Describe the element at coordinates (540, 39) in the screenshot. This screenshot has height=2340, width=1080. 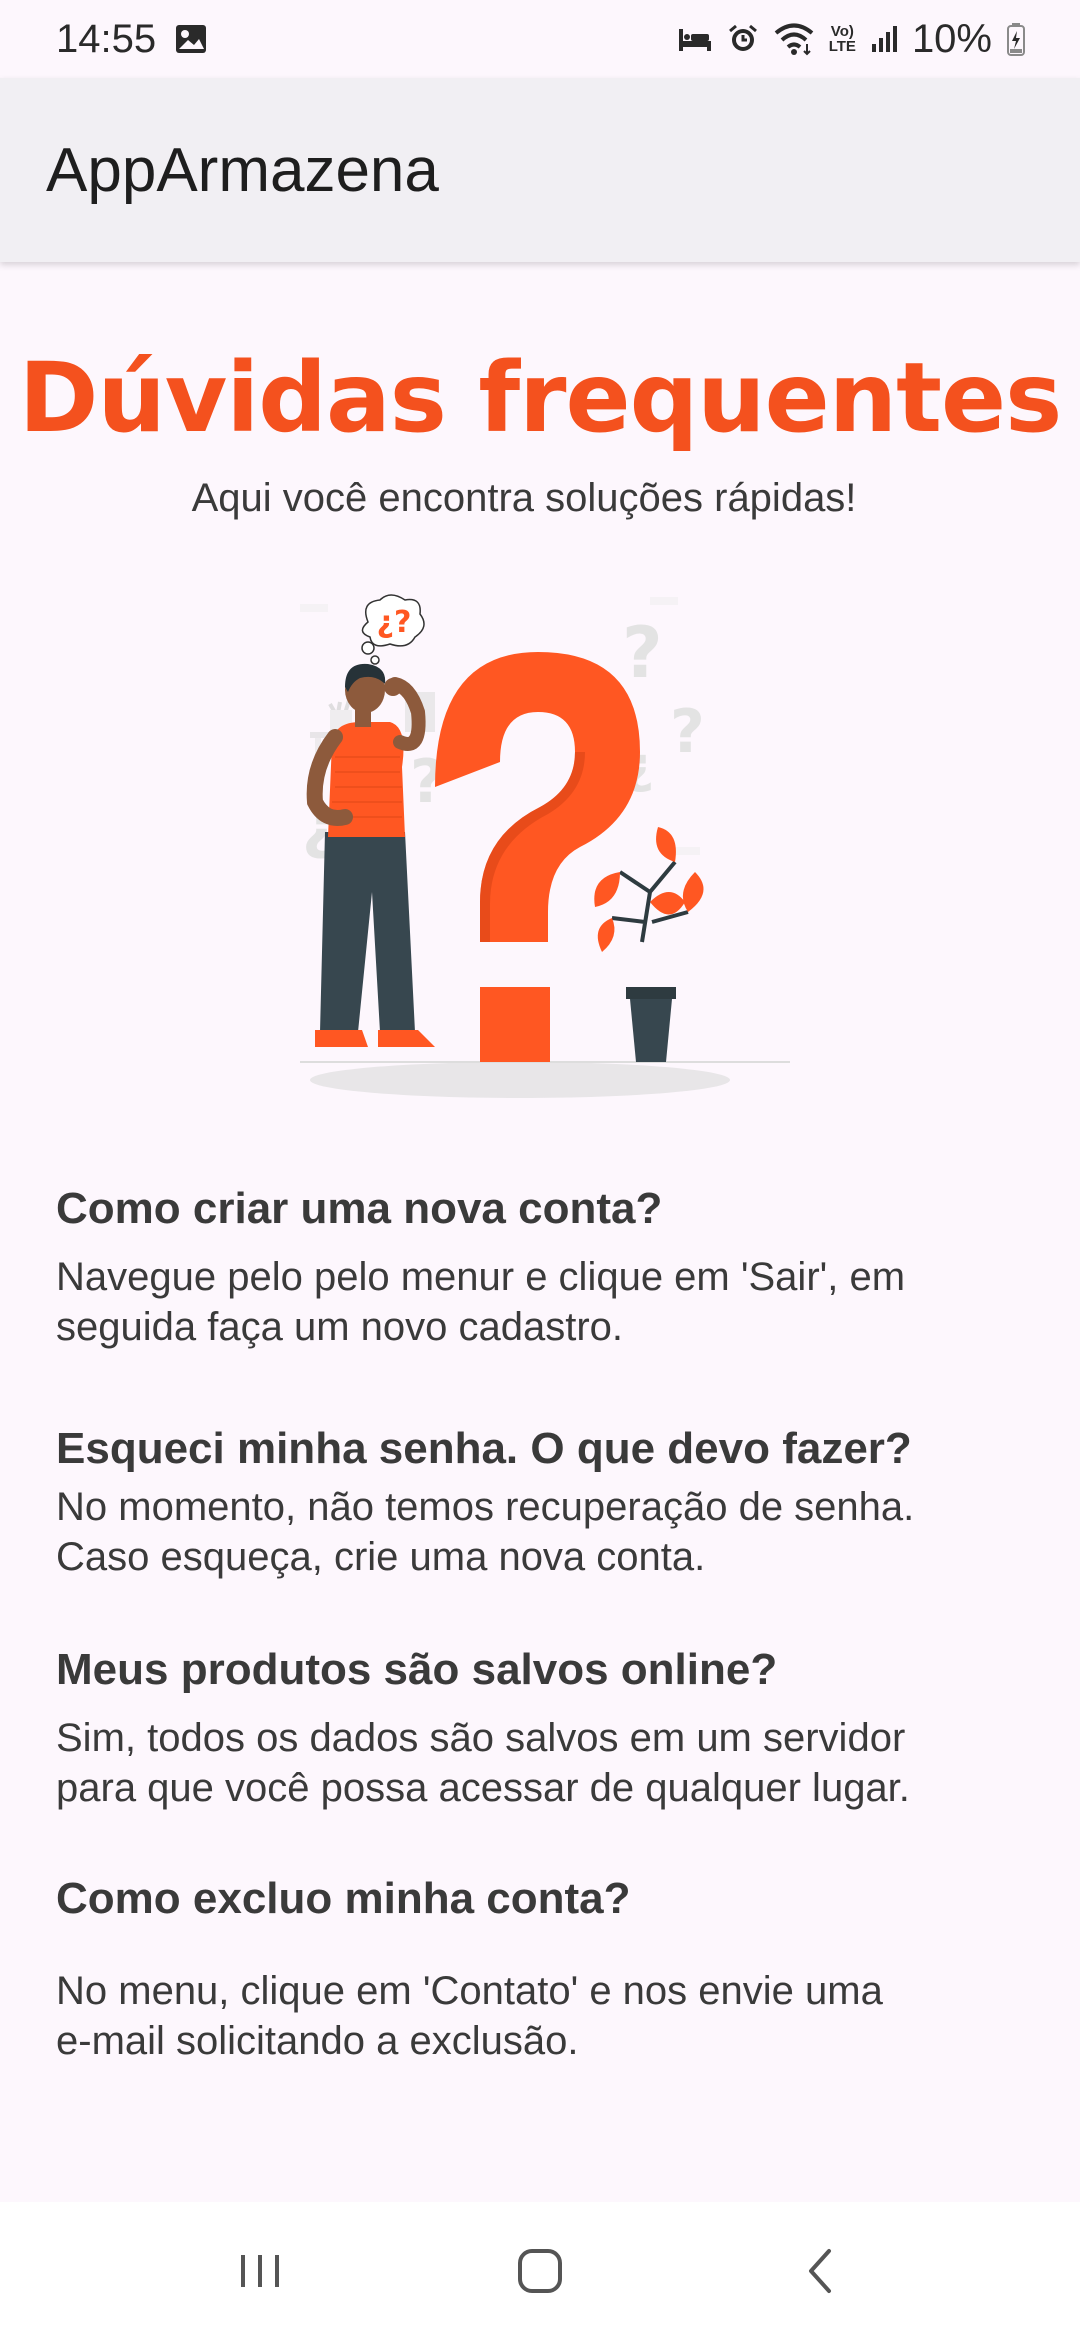
I see `status-bar: 14:55 Vo) LTE 10%` at that location.